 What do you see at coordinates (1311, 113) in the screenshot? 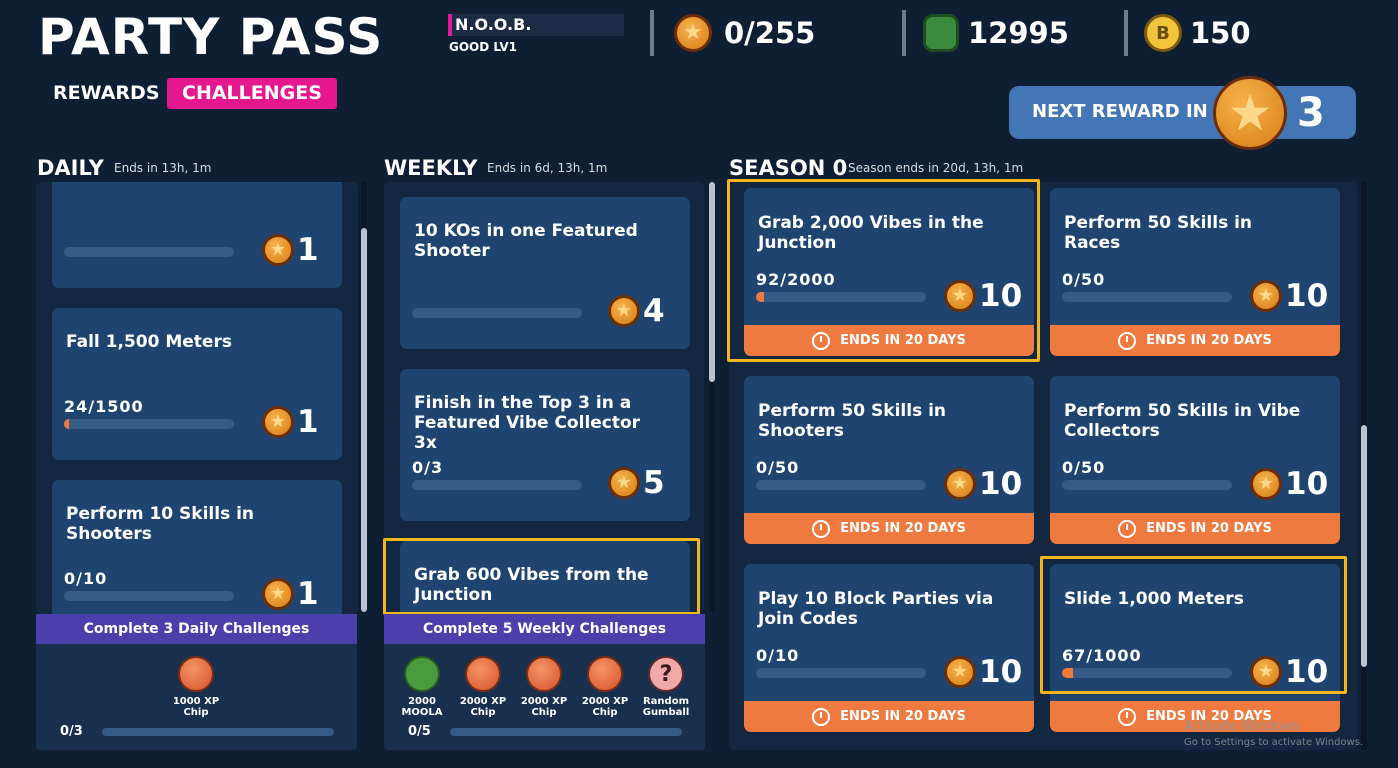
I see `next-reward-count: 3` at bounding box center [1311, 113].